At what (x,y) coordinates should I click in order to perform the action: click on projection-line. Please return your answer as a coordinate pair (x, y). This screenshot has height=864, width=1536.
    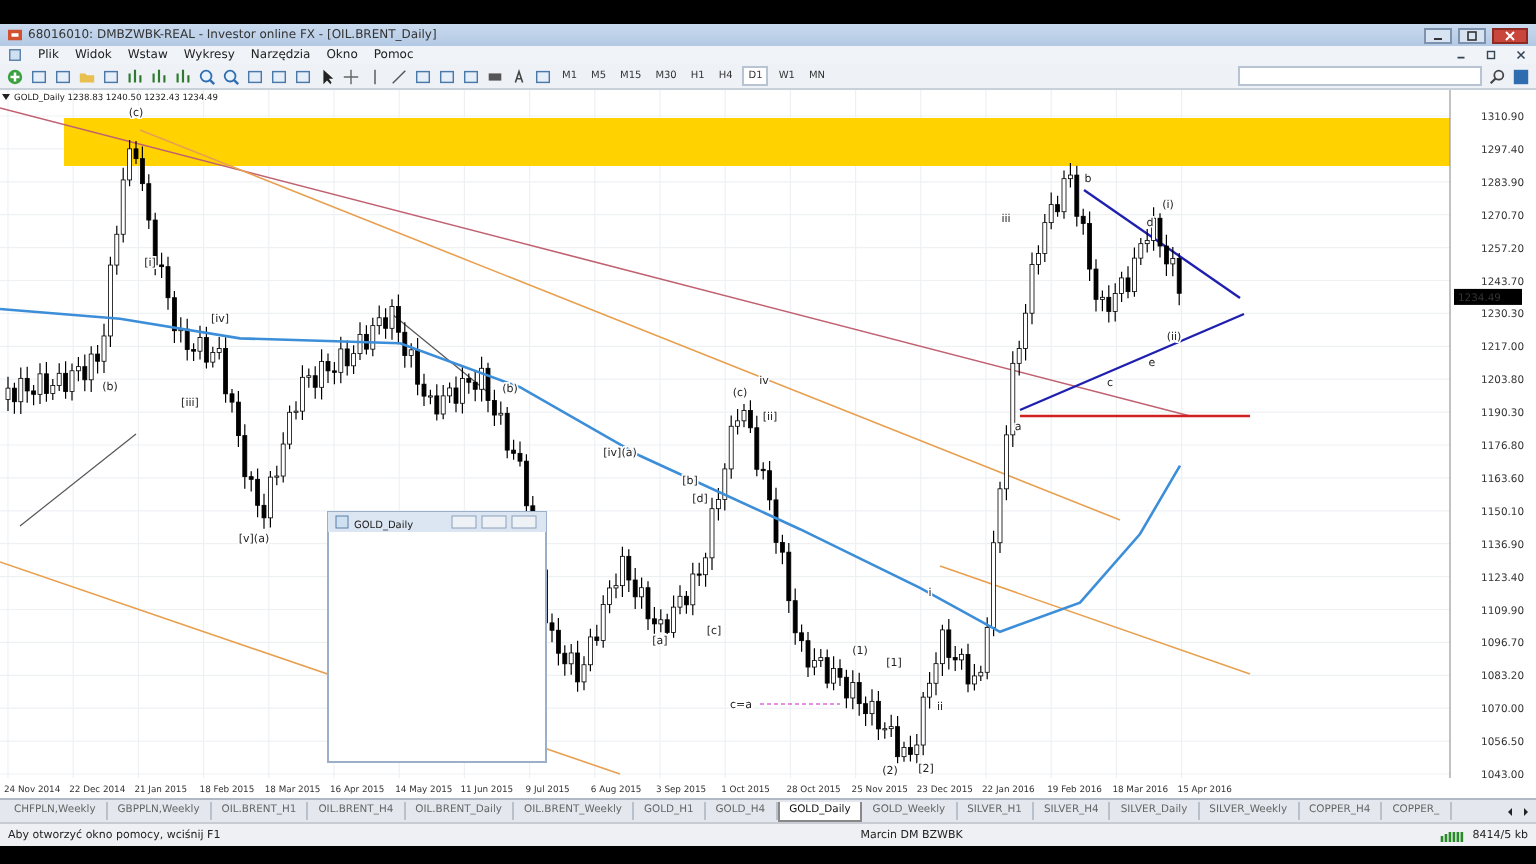
    Looking at the image, I should click on (800, 704).